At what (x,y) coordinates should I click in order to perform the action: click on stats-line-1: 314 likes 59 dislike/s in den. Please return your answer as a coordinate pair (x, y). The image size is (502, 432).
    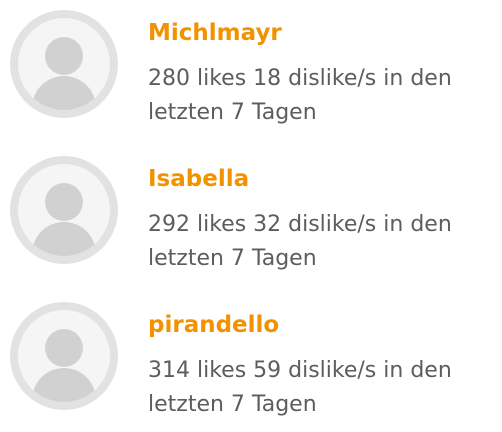
    Looking at the image, I should click on (300, 370).